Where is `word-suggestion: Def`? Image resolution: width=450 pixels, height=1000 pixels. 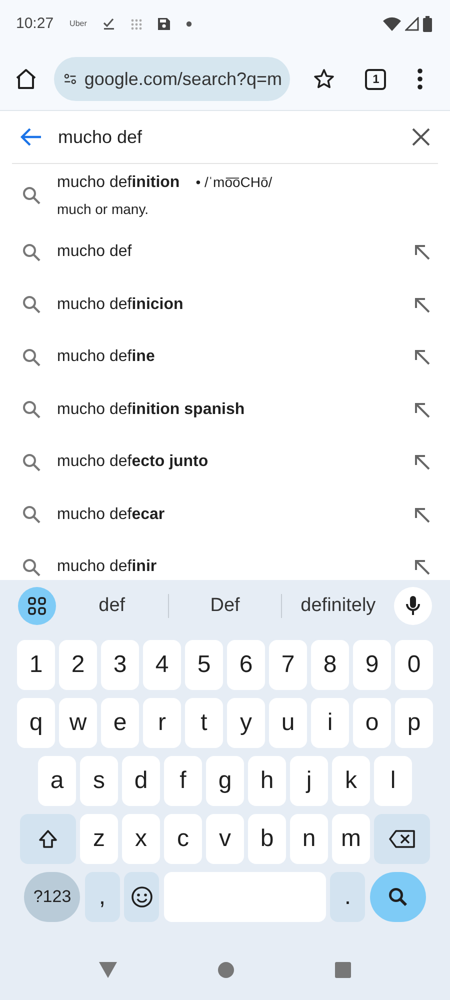
word-suggestion: Def is located at coordinates (225, 606).